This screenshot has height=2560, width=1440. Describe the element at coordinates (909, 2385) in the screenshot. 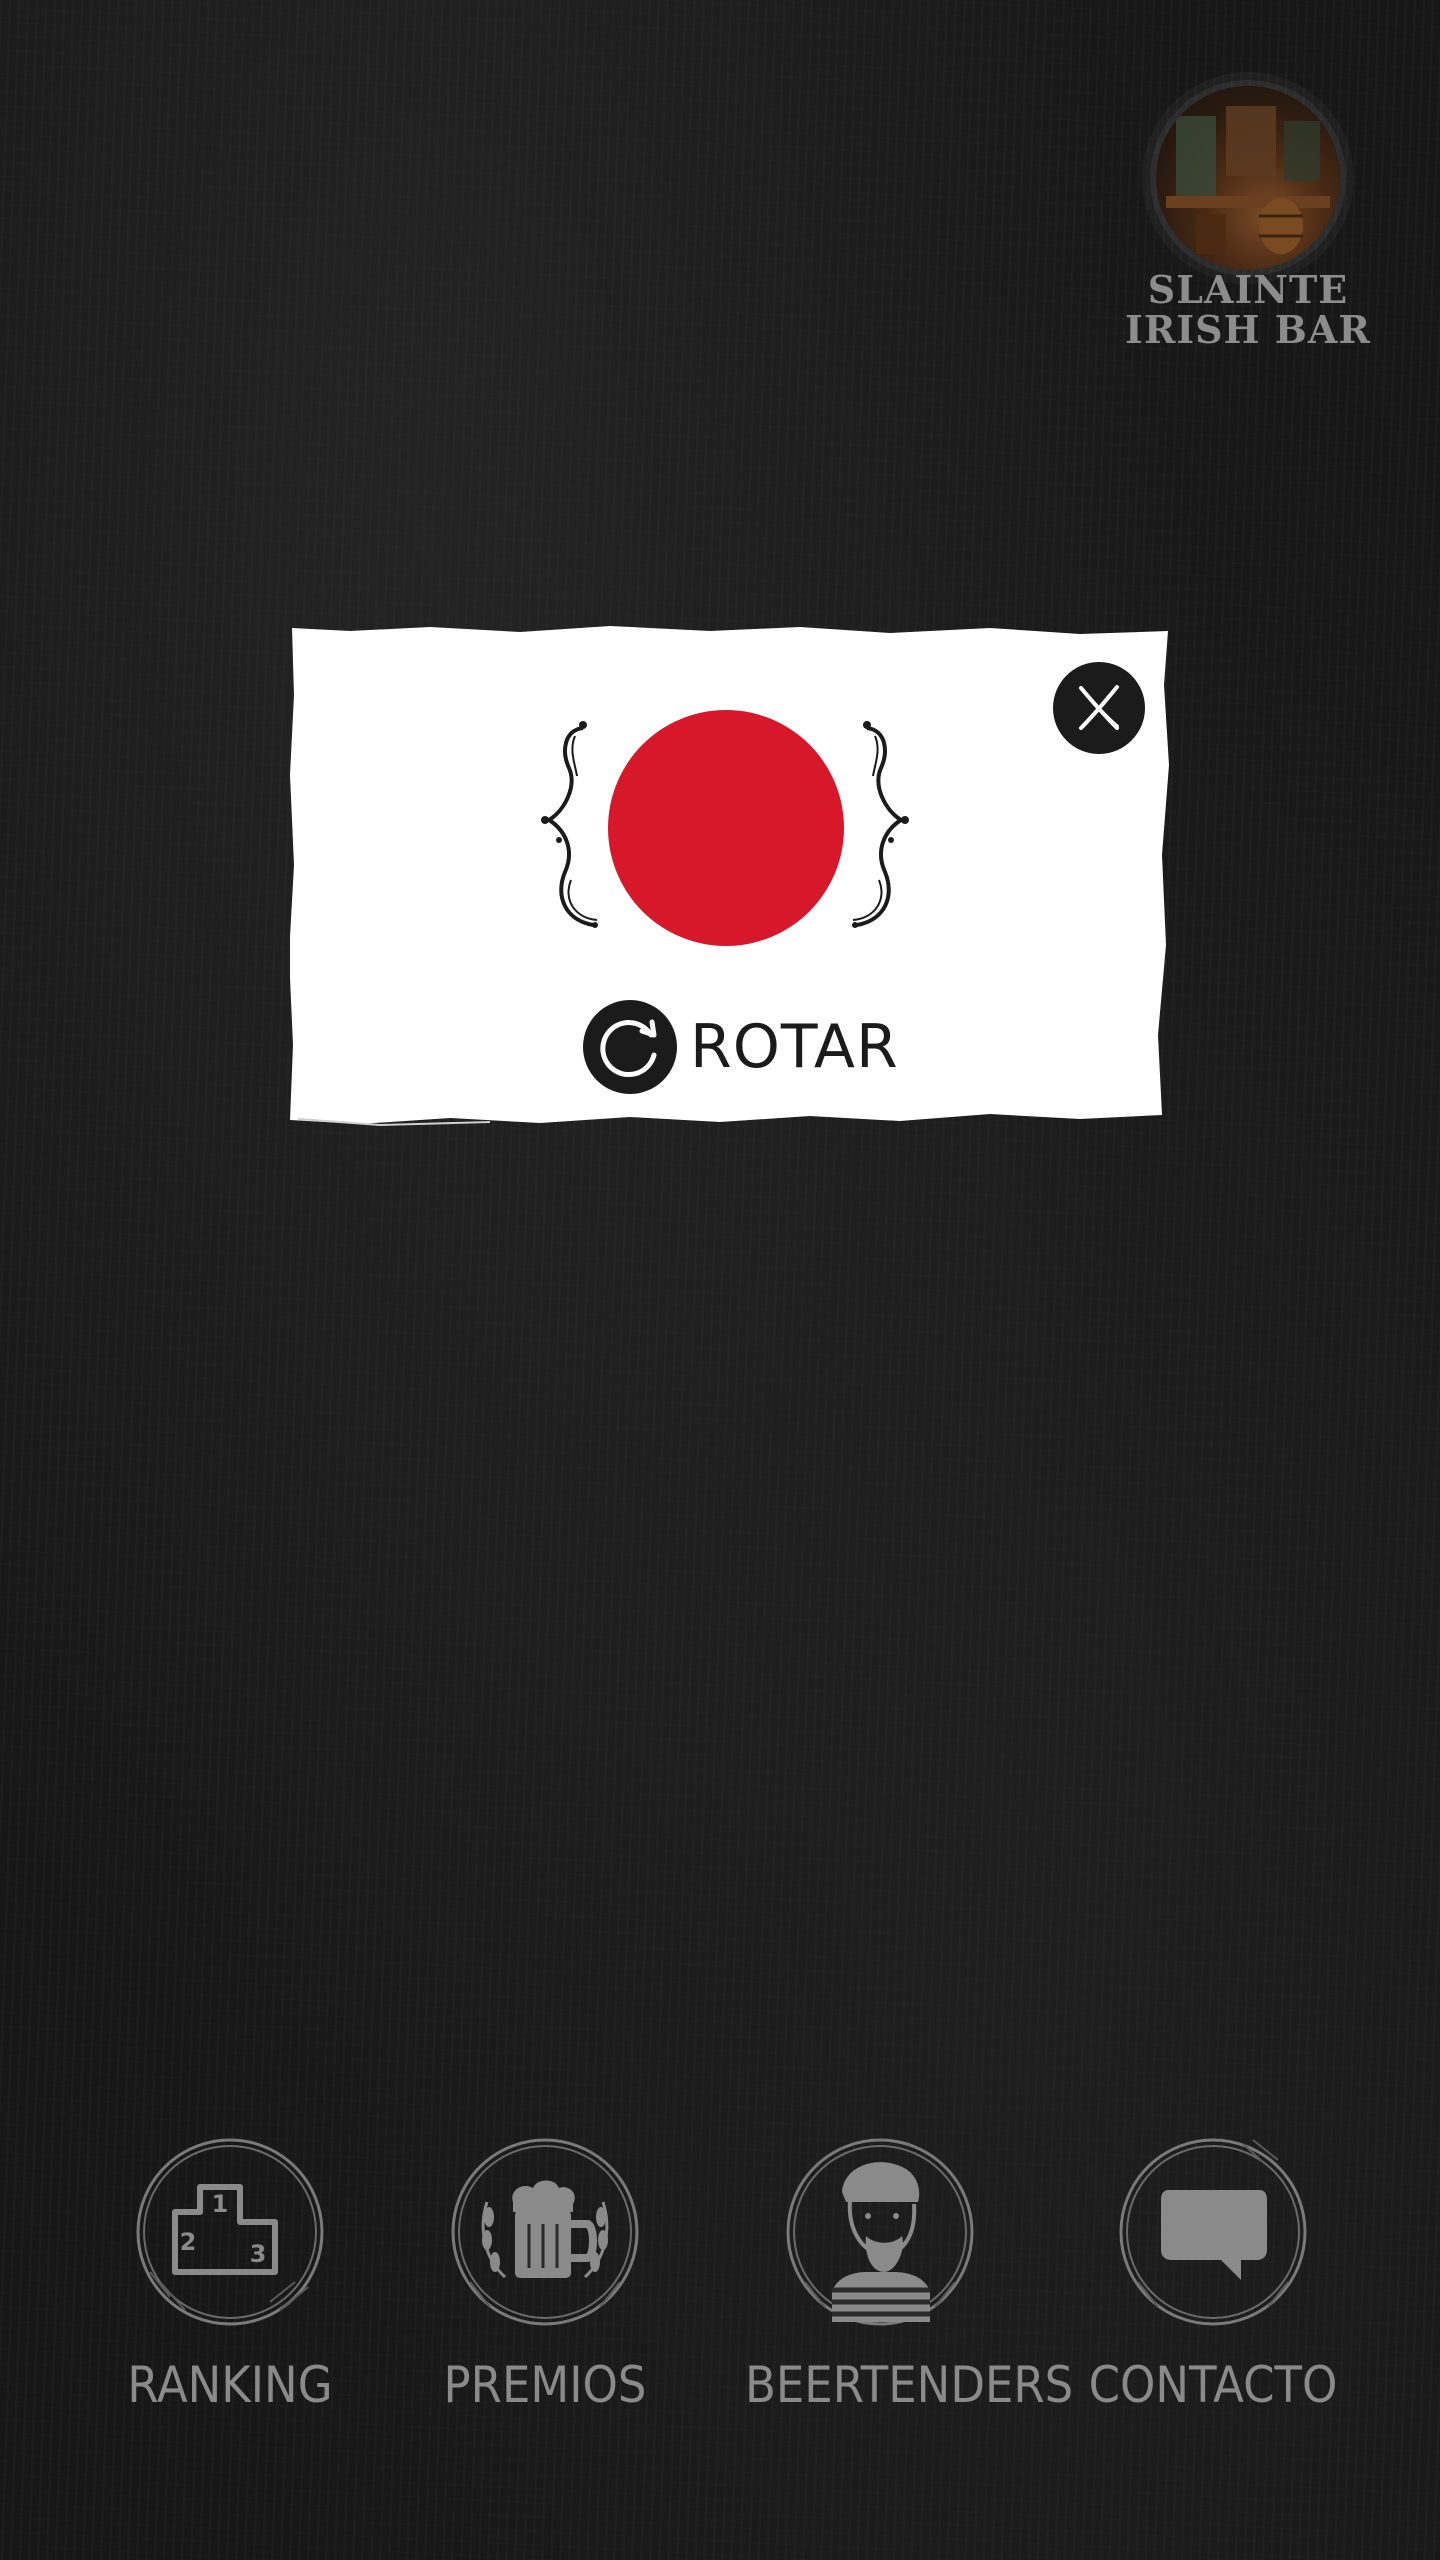

I see `nav-label-beertenders: BEERTENDERS` at that location.